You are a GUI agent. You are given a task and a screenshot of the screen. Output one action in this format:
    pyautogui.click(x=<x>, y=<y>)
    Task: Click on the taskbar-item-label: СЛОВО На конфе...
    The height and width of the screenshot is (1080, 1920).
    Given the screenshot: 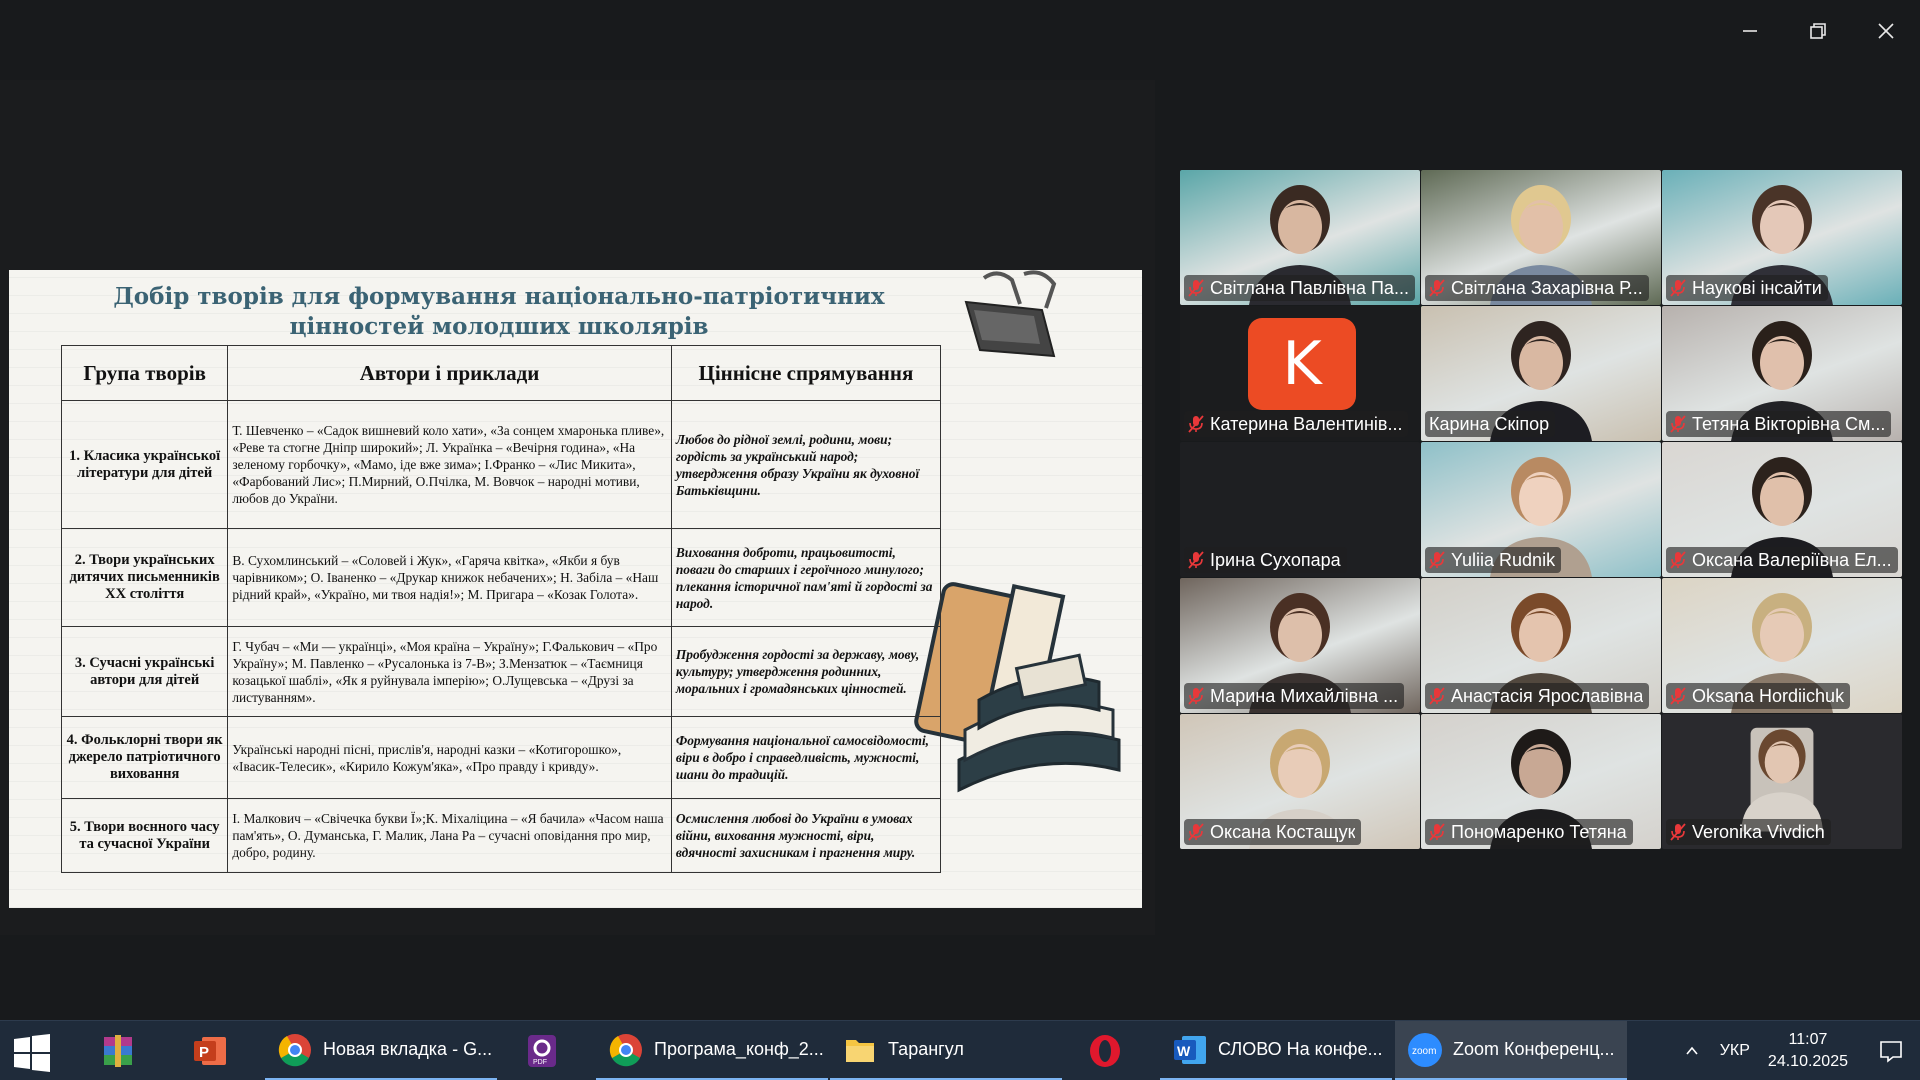 What is the action you would take?
    pyautogui.click(x=1300, y=1049)
    